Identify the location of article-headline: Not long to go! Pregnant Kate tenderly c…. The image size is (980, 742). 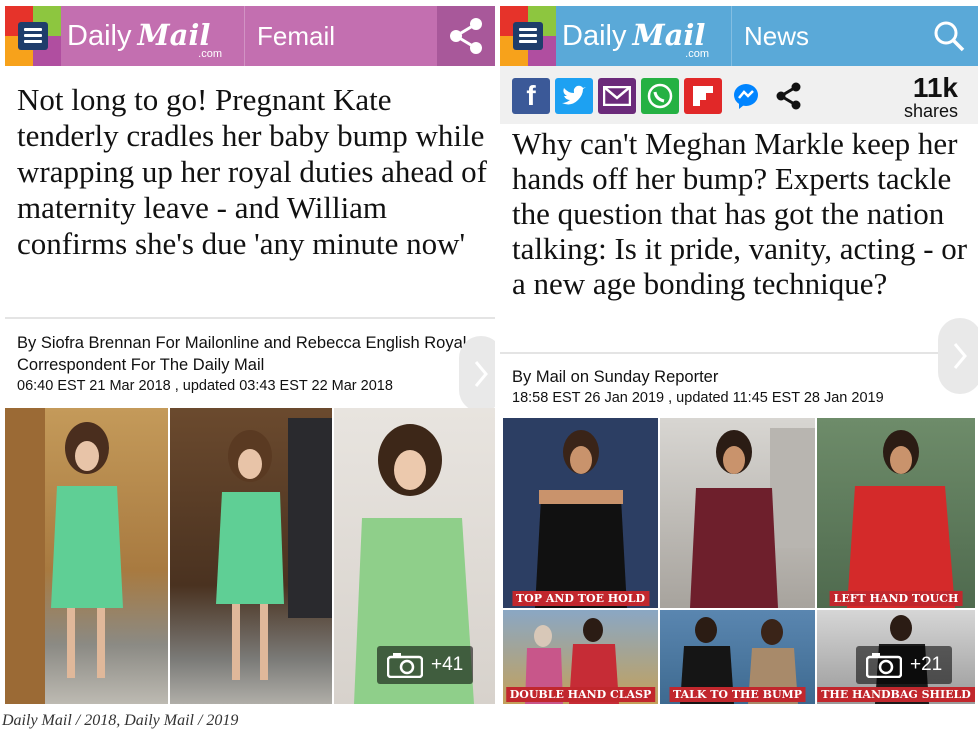
(252, 171).